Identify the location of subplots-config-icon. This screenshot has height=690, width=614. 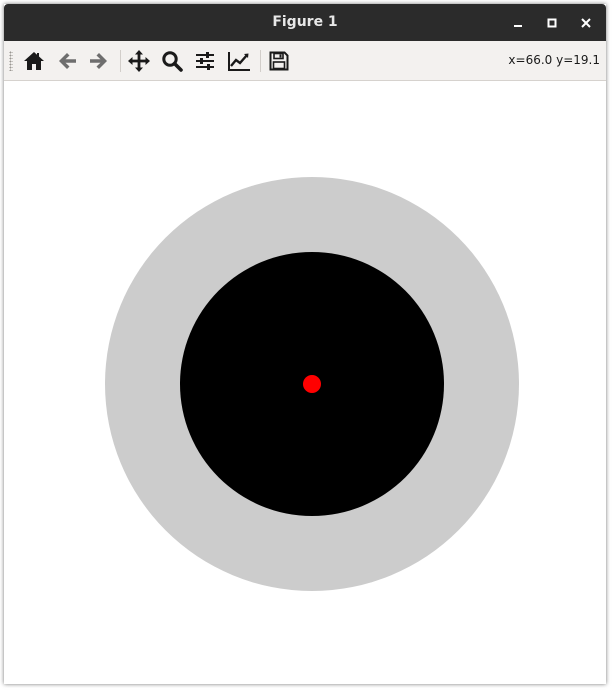
(205, 61).